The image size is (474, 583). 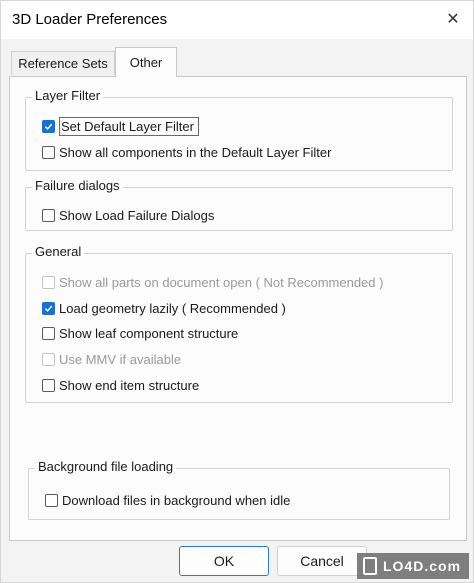 I want to click on checkbox-load-geometry-lazily: Load geometry lazily ( Recommended ), so click(x=164, y=308).